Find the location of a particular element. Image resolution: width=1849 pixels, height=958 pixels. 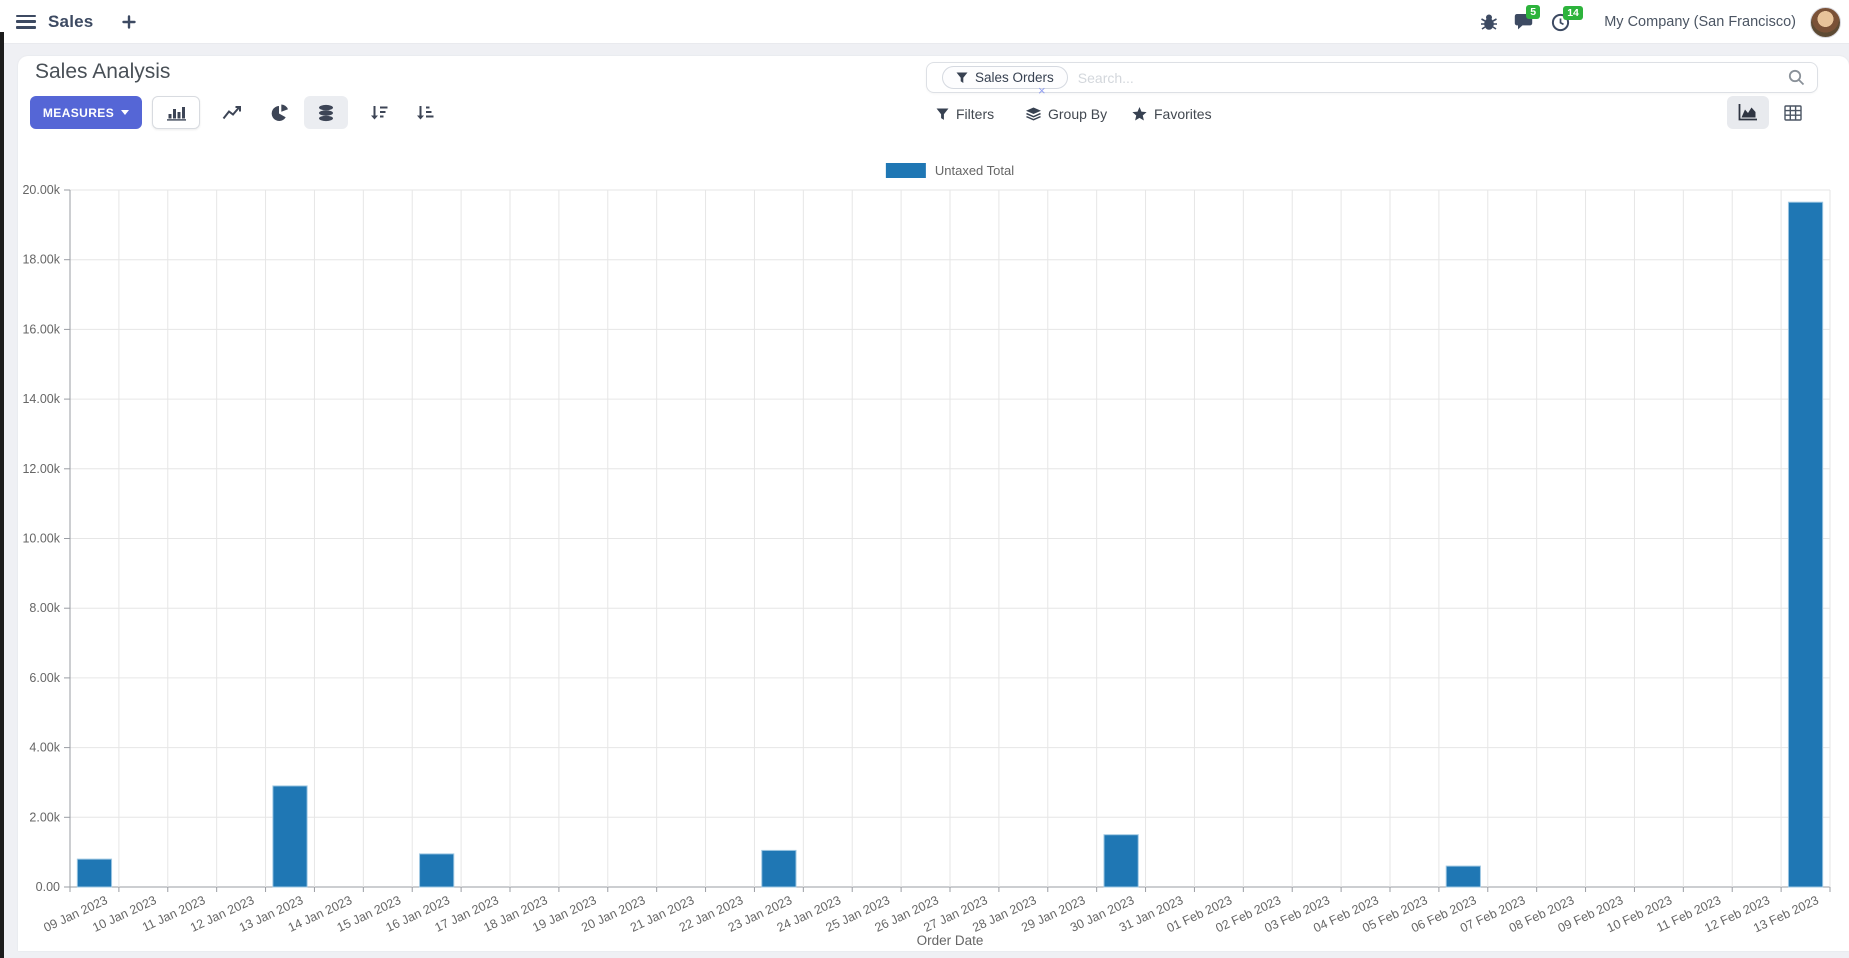

area-chart-icon is located at coordinates (1747, 112).